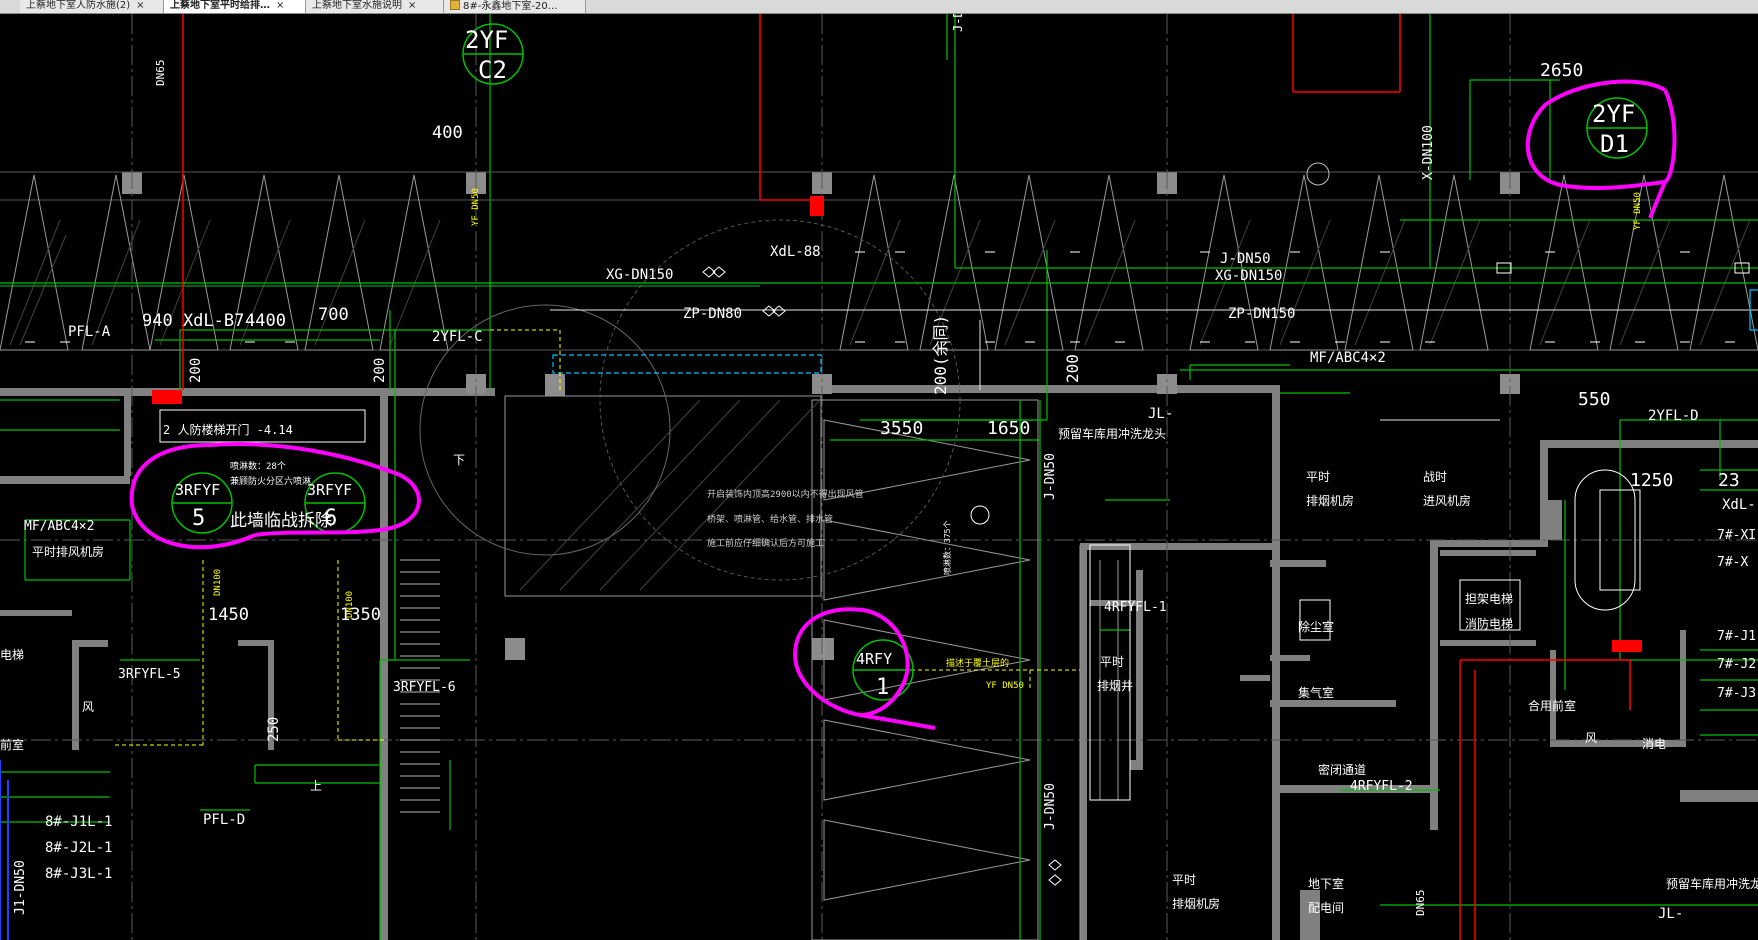 This screenshot has height=940, width=1758. What do you see at coordinates (380, 370) in the screenshot?
I see `dim-200-b: 200` at bounding box center [380, 370].